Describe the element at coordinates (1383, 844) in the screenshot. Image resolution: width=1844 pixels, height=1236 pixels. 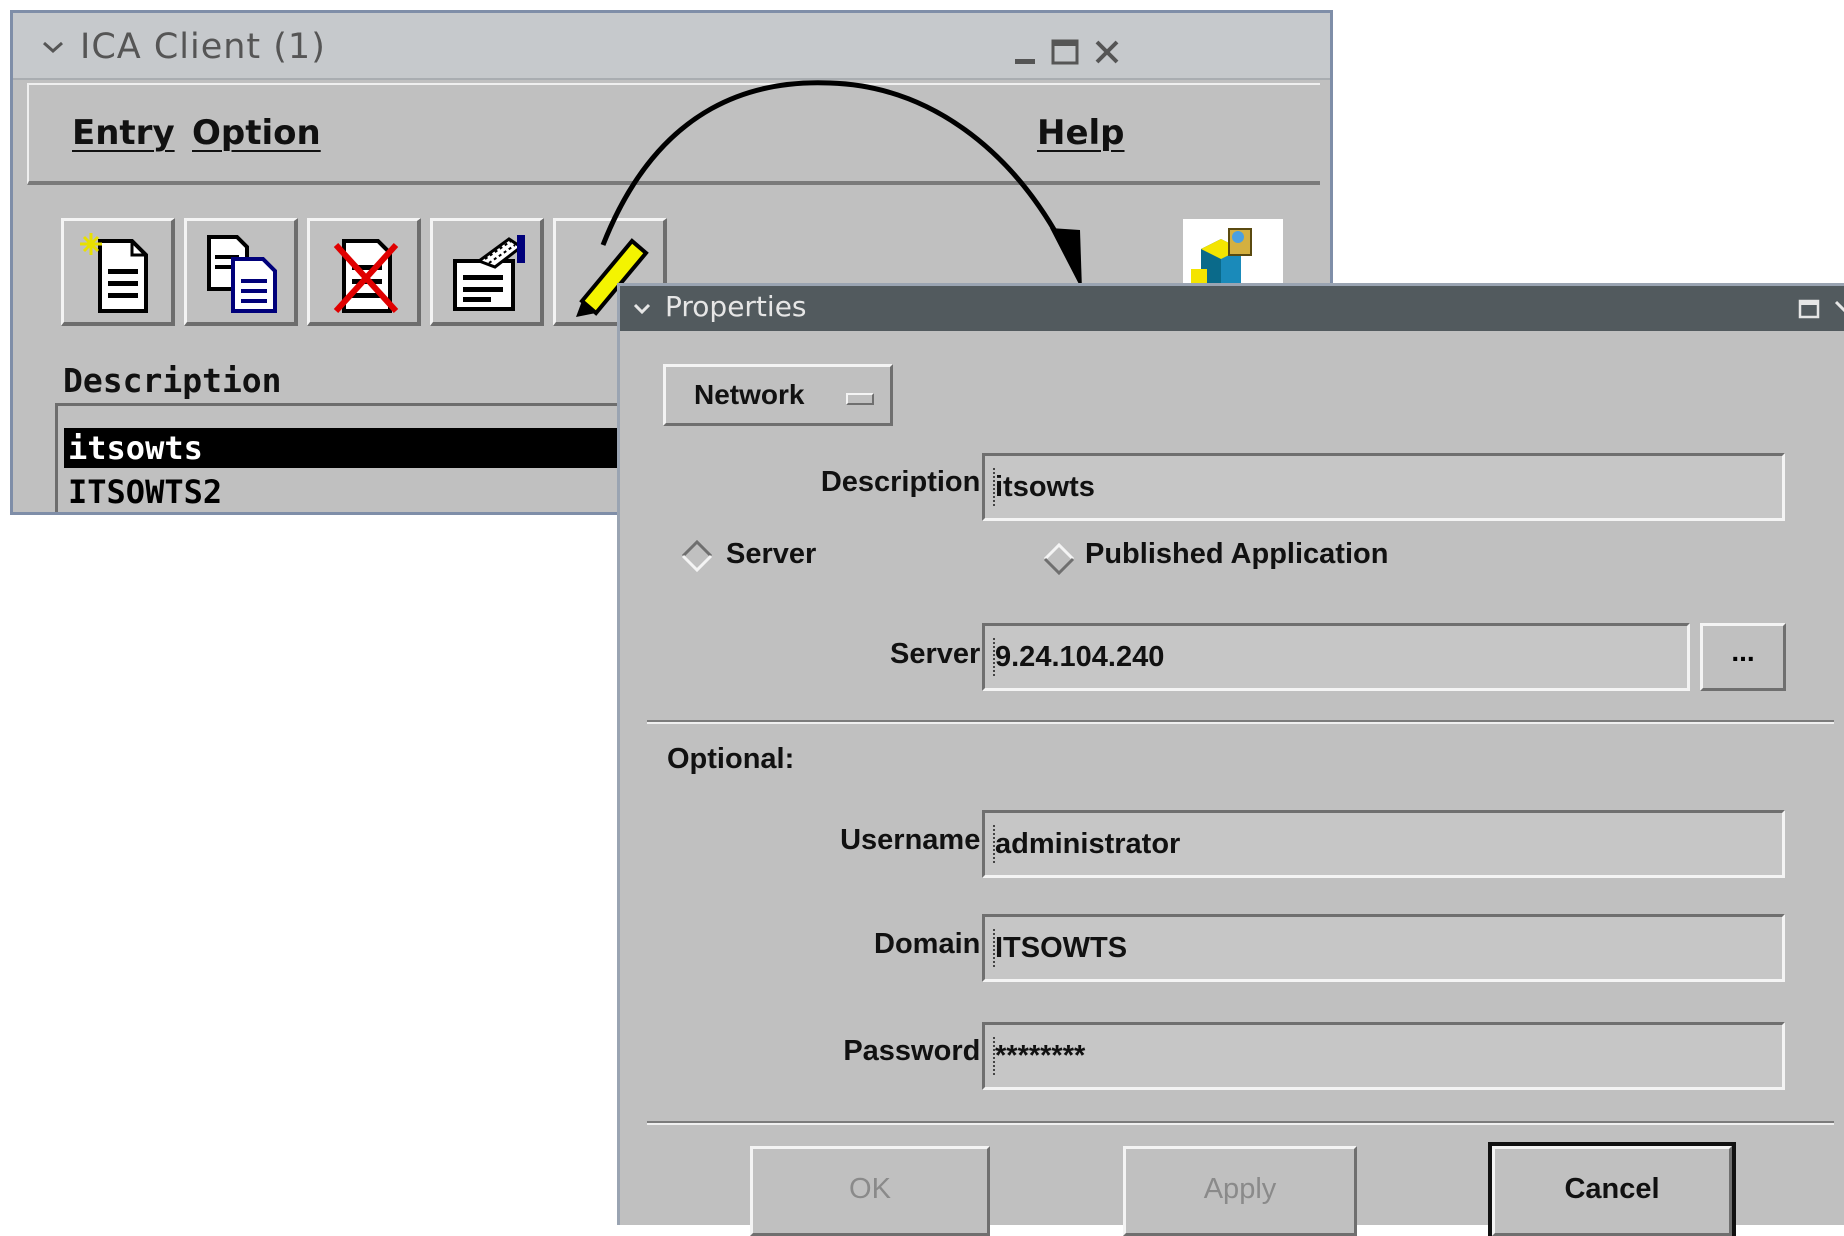
I see `username-field: administrator` at that location.